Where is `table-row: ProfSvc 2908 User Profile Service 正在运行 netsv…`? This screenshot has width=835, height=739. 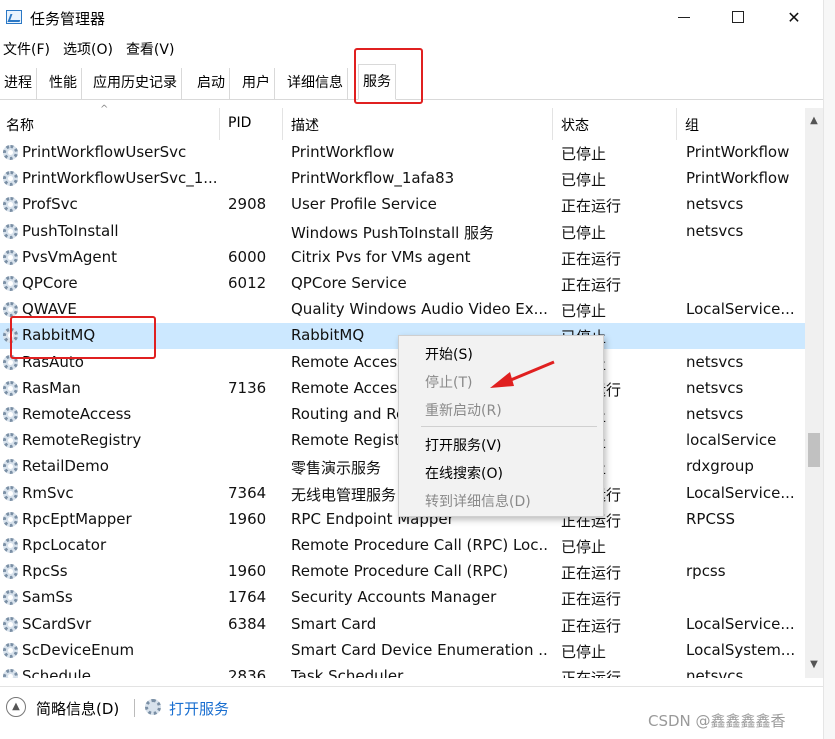
table-row: ProfSvc 2908 User Profile Service 正在运行 netsv… is located at coordinates (402, 205).